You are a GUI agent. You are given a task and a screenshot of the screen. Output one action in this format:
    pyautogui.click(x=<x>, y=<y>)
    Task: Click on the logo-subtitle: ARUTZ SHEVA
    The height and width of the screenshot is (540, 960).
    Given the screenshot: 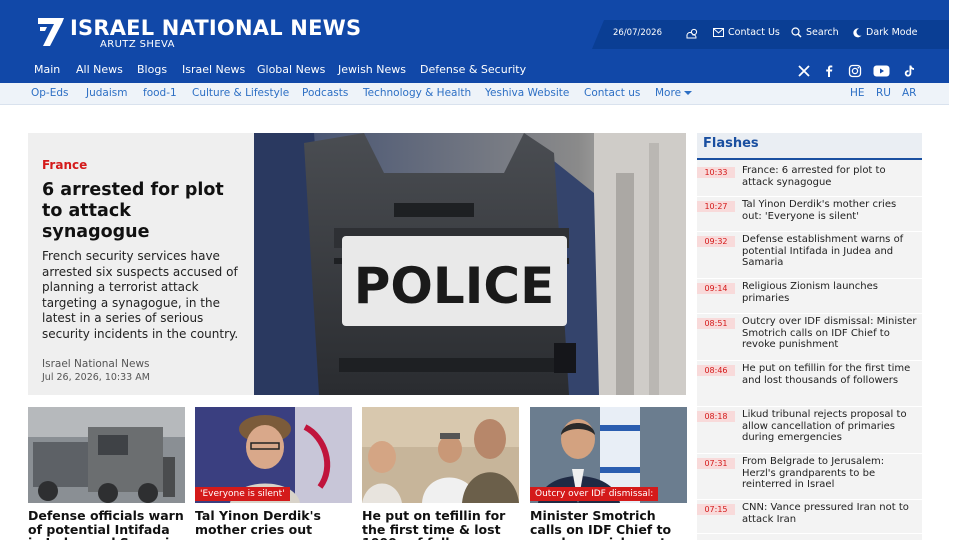 What is the action you would take?
    pyautogui.click(x=137, y=44)
    